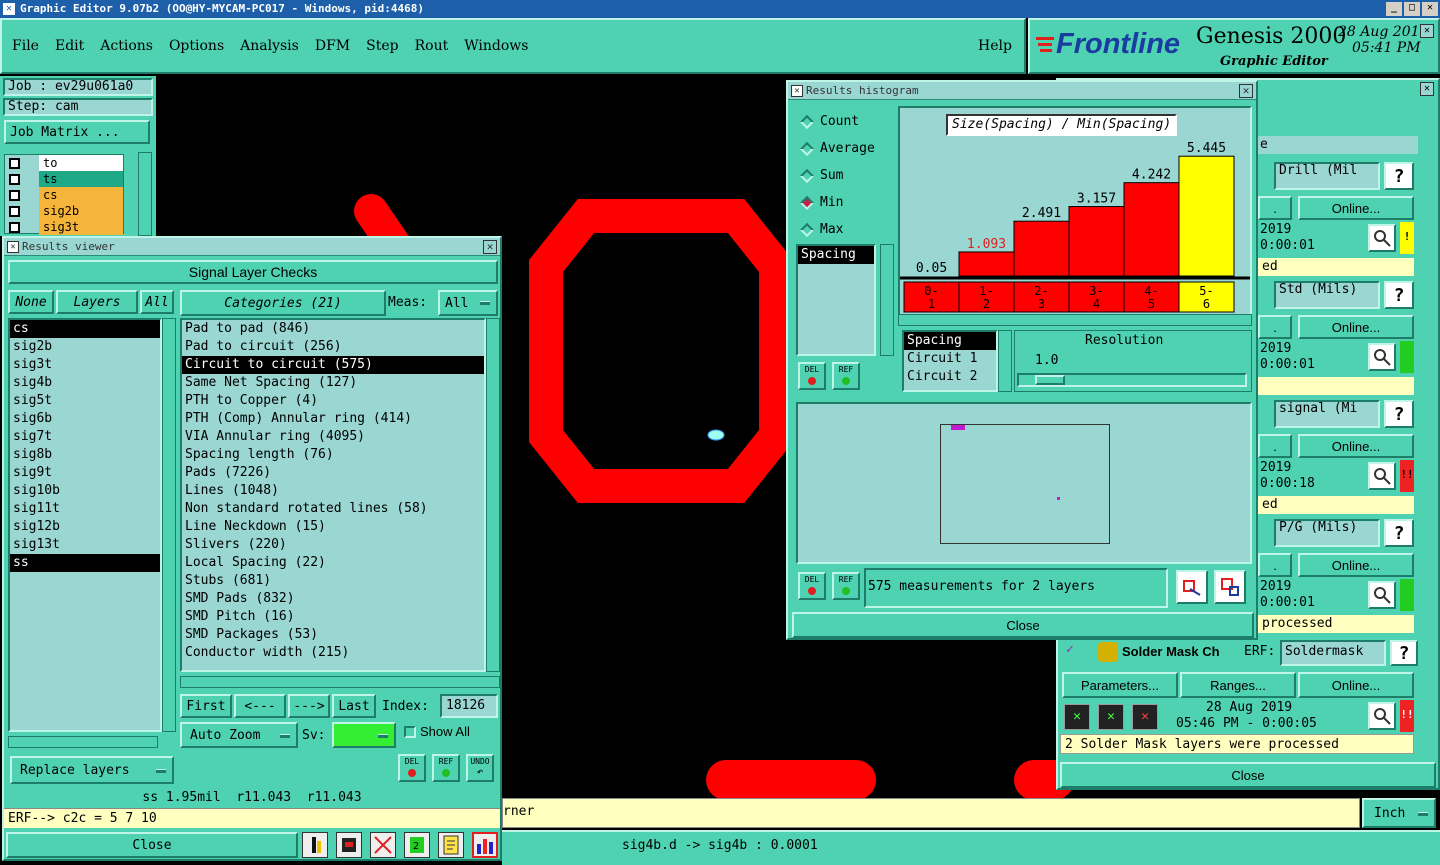 The width and height of the screenshot is (1440, 865). What do you see at coordinates (333, 365) in the screenshot?
I see `category-list-item: Circuit to circuit (575)` at bounding box center [333, 365].